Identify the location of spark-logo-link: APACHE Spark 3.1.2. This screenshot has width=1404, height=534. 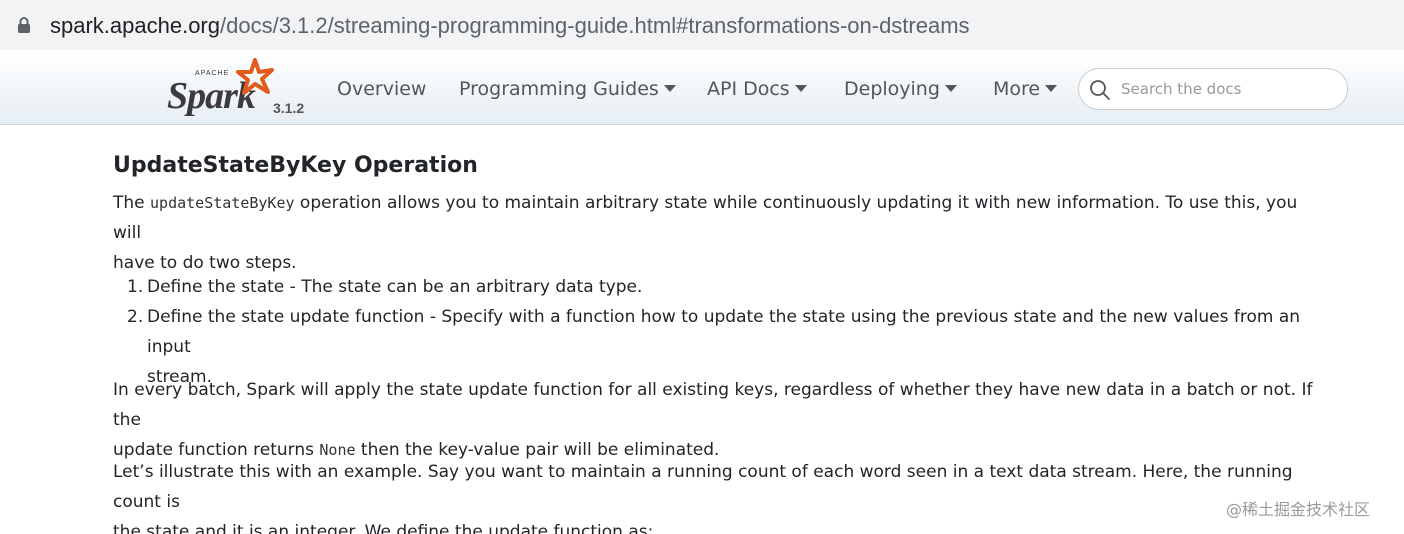
(240, 87).